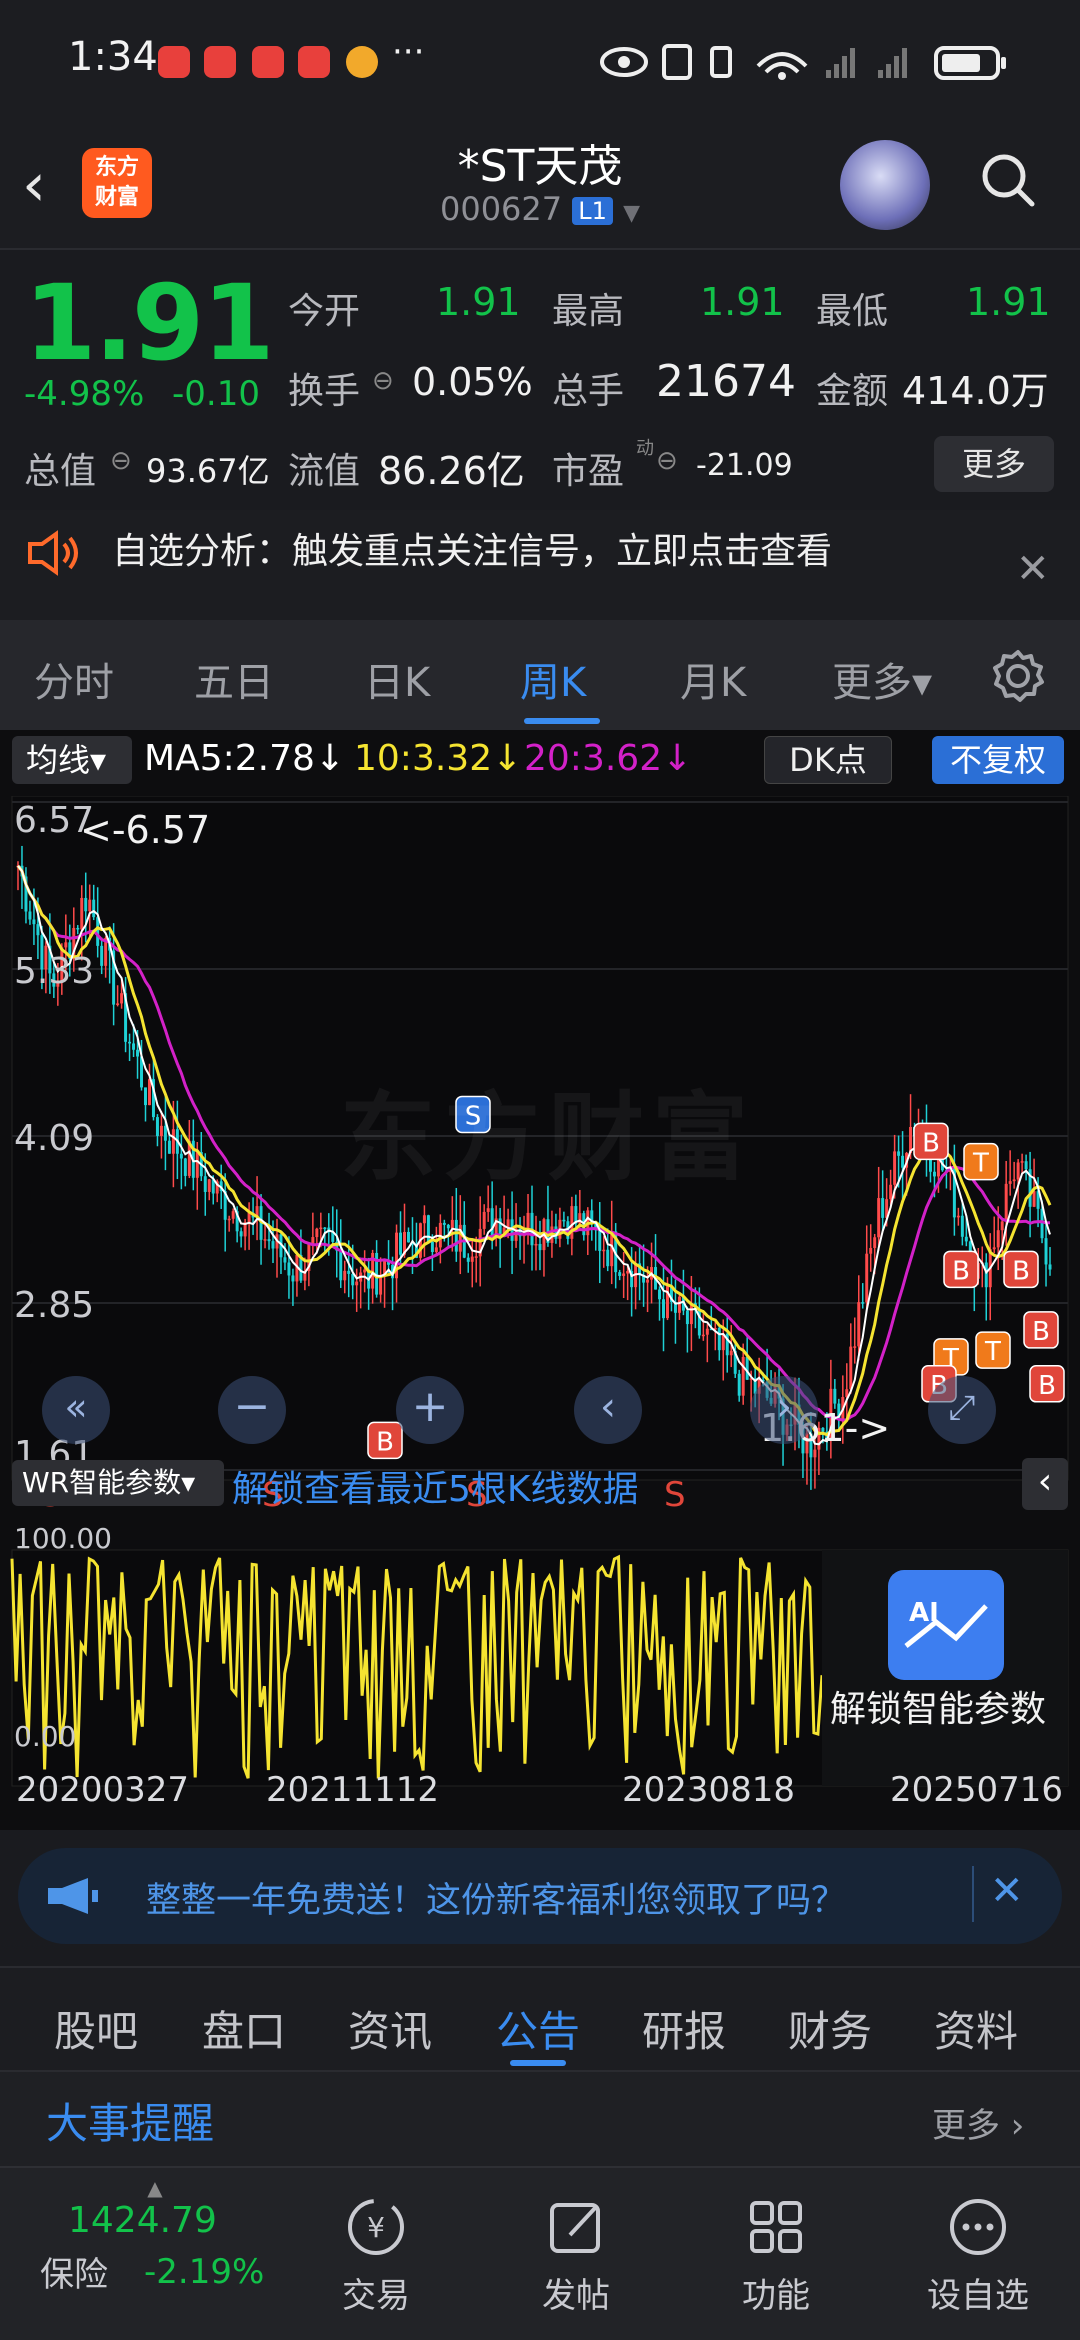 The image size is (1080, 2340). Describe the element at coordinates (540, 185) in the screenshot. I see `stock-header: ‹ 东方 财富 *ST天茂 000627 L1 ▼` at that location.